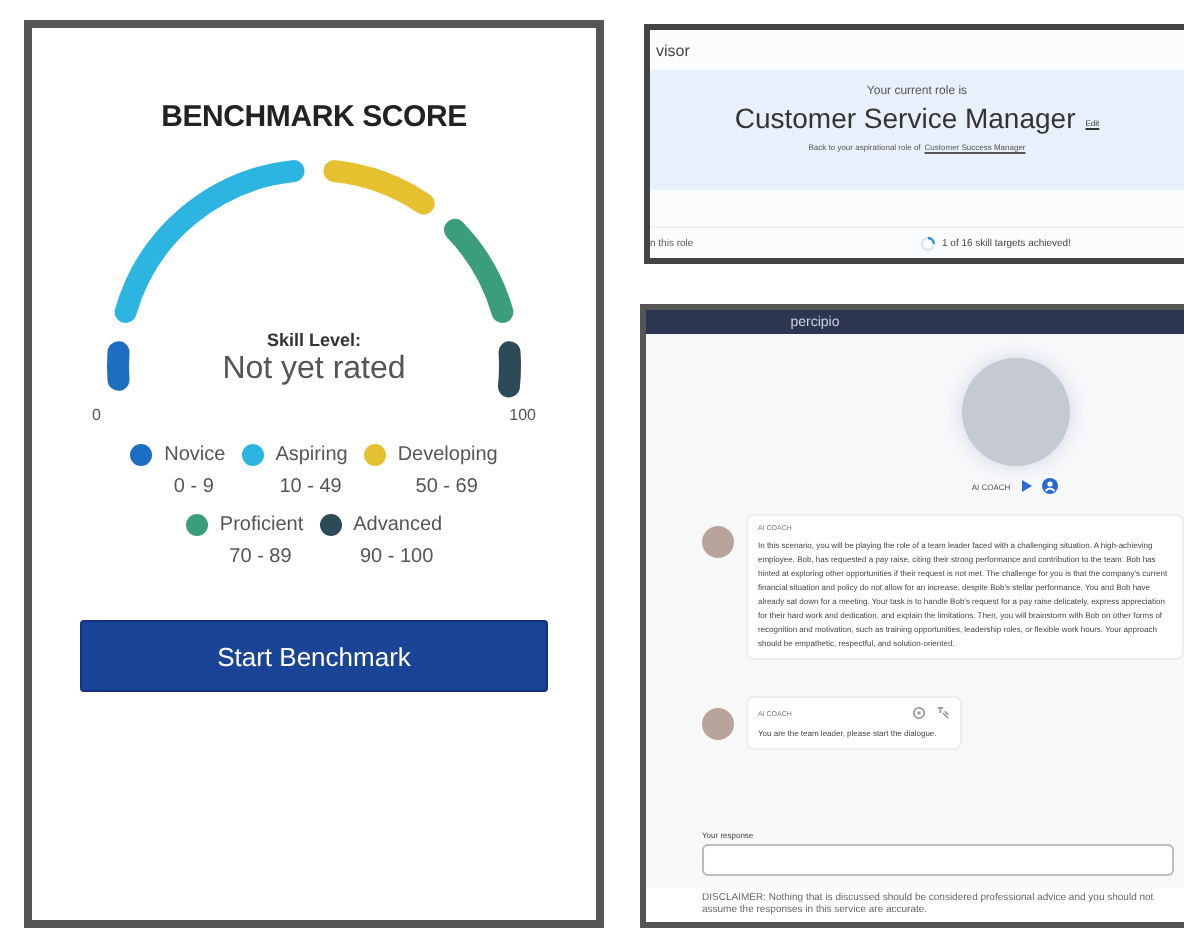  I want to click on role-name: Customer Service Manager, so click(905, 118).